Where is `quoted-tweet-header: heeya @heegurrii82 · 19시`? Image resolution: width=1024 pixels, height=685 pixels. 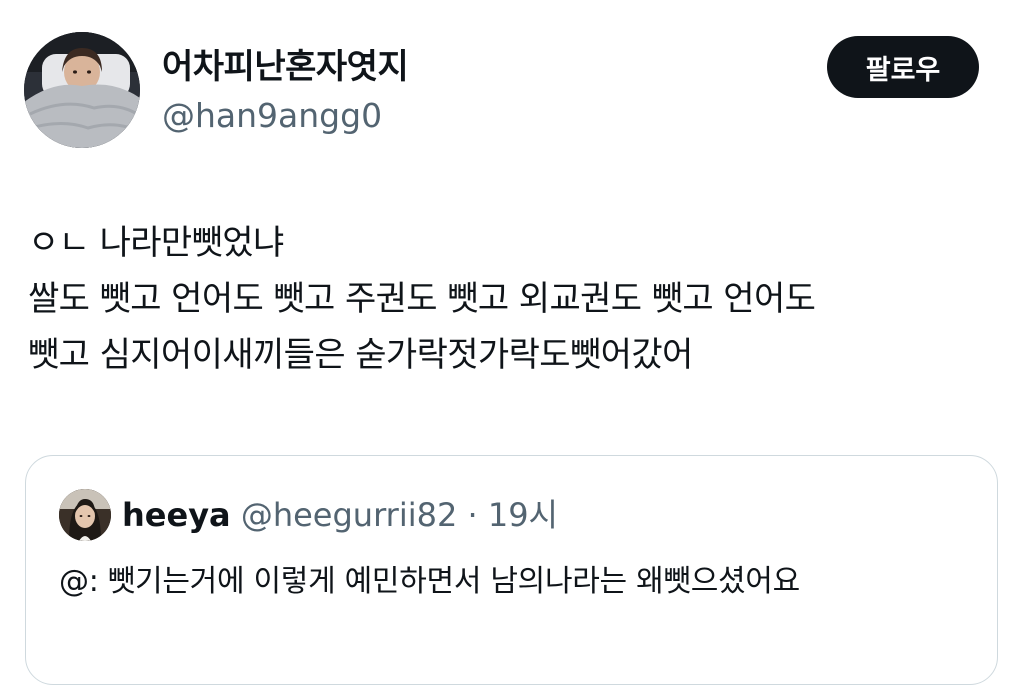 quoted-tweet-header: heeya @heegurrii82 · 19시 is located at coordinates (340, 515).